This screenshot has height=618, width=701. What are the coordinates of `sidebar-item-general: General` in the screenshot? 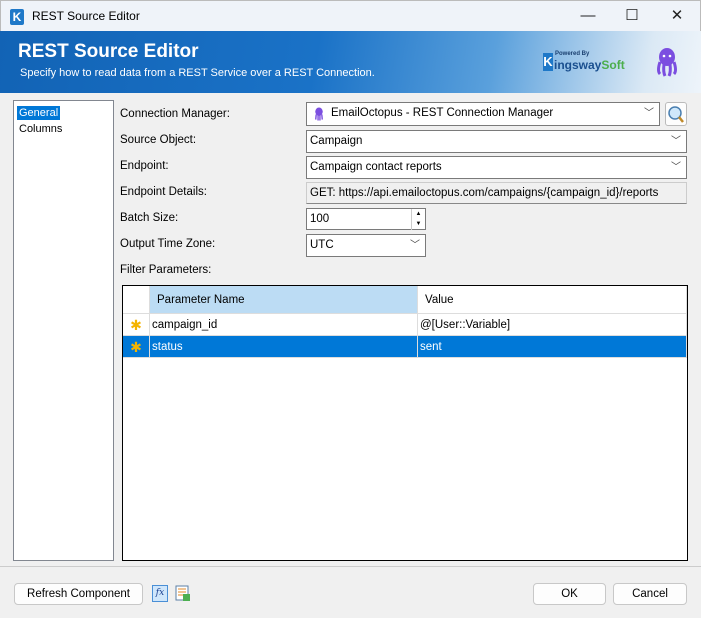 It's located at (39, 113).